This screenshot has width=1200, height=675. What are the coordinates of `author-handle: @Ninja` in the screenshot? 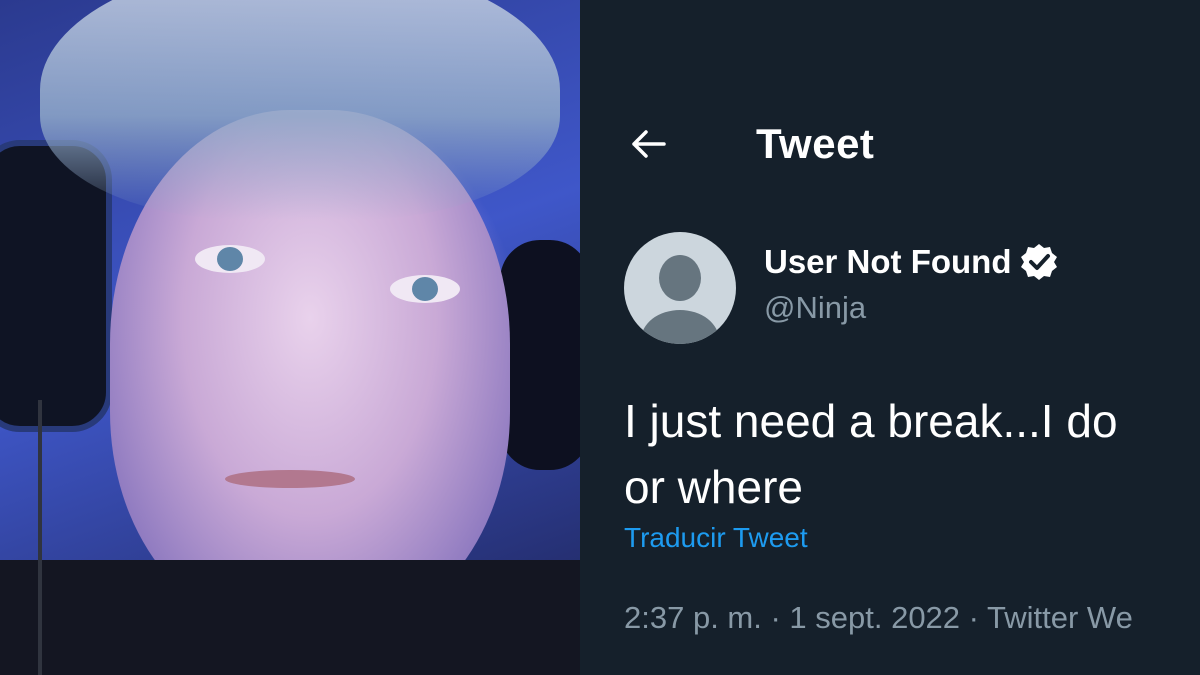 It's located at (815, 308).